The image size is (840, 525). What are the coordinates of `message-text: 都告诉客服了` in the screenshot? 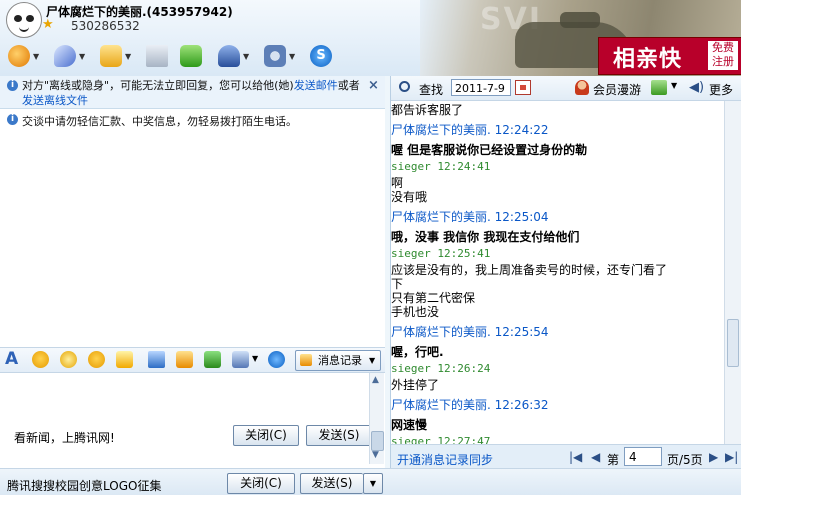 It's located at (427, 110).